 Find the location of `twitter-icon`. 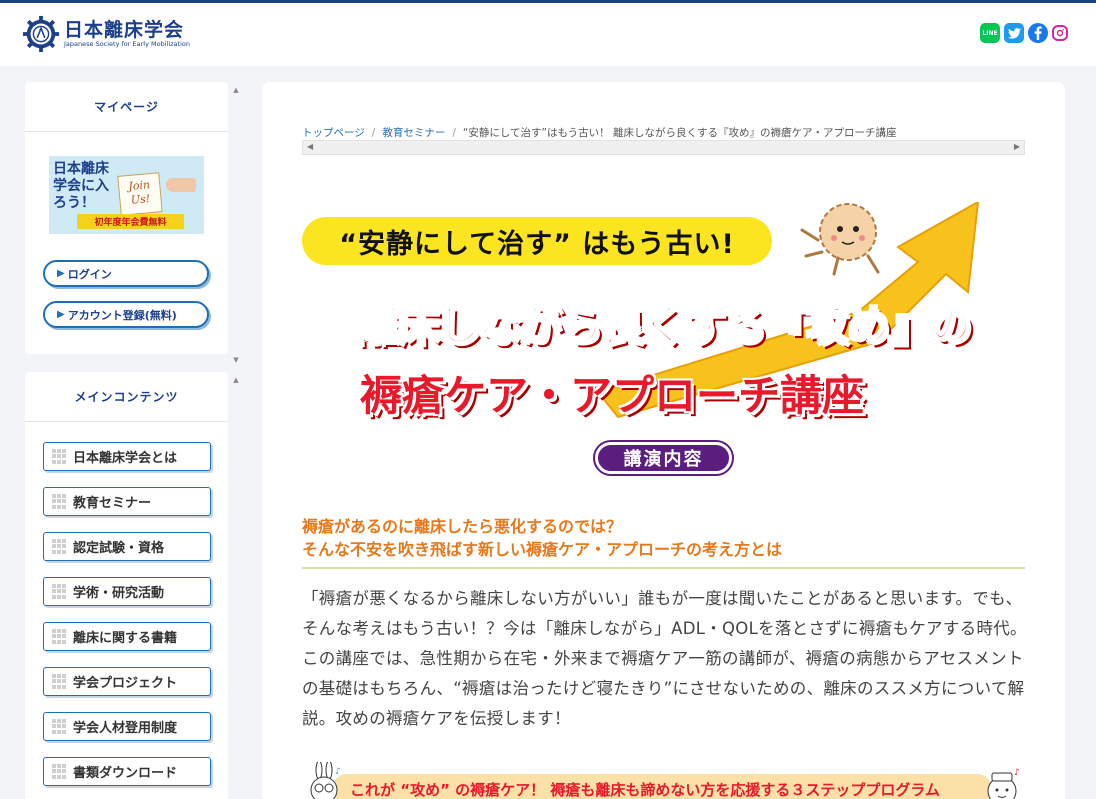

twitter-icon is located at coordinates (1014, 33).